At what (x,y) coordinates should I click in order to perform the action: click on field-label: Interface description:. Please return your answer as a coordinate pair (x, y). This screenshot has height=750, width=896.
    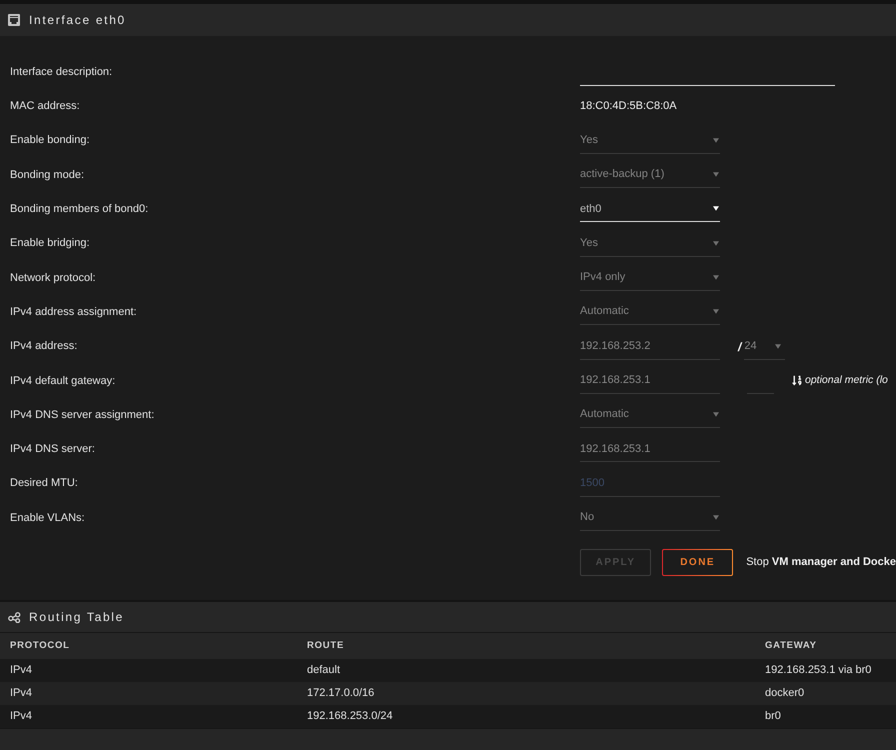
    Looking at the image, I should click on (61, 72).